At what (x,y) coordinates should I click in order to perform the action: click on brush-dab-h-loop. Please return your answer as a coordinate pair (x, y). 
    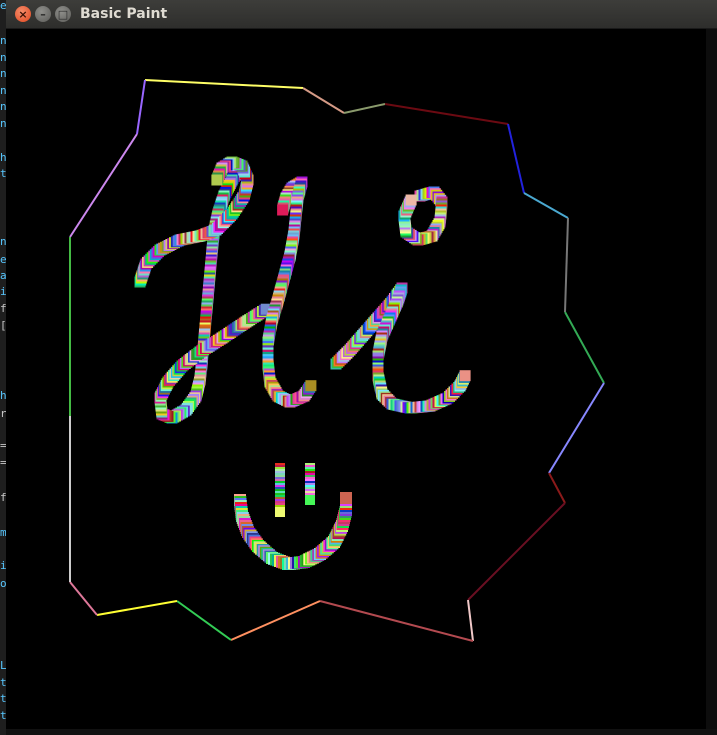
    Looking at the image, I should click on (283, 210).